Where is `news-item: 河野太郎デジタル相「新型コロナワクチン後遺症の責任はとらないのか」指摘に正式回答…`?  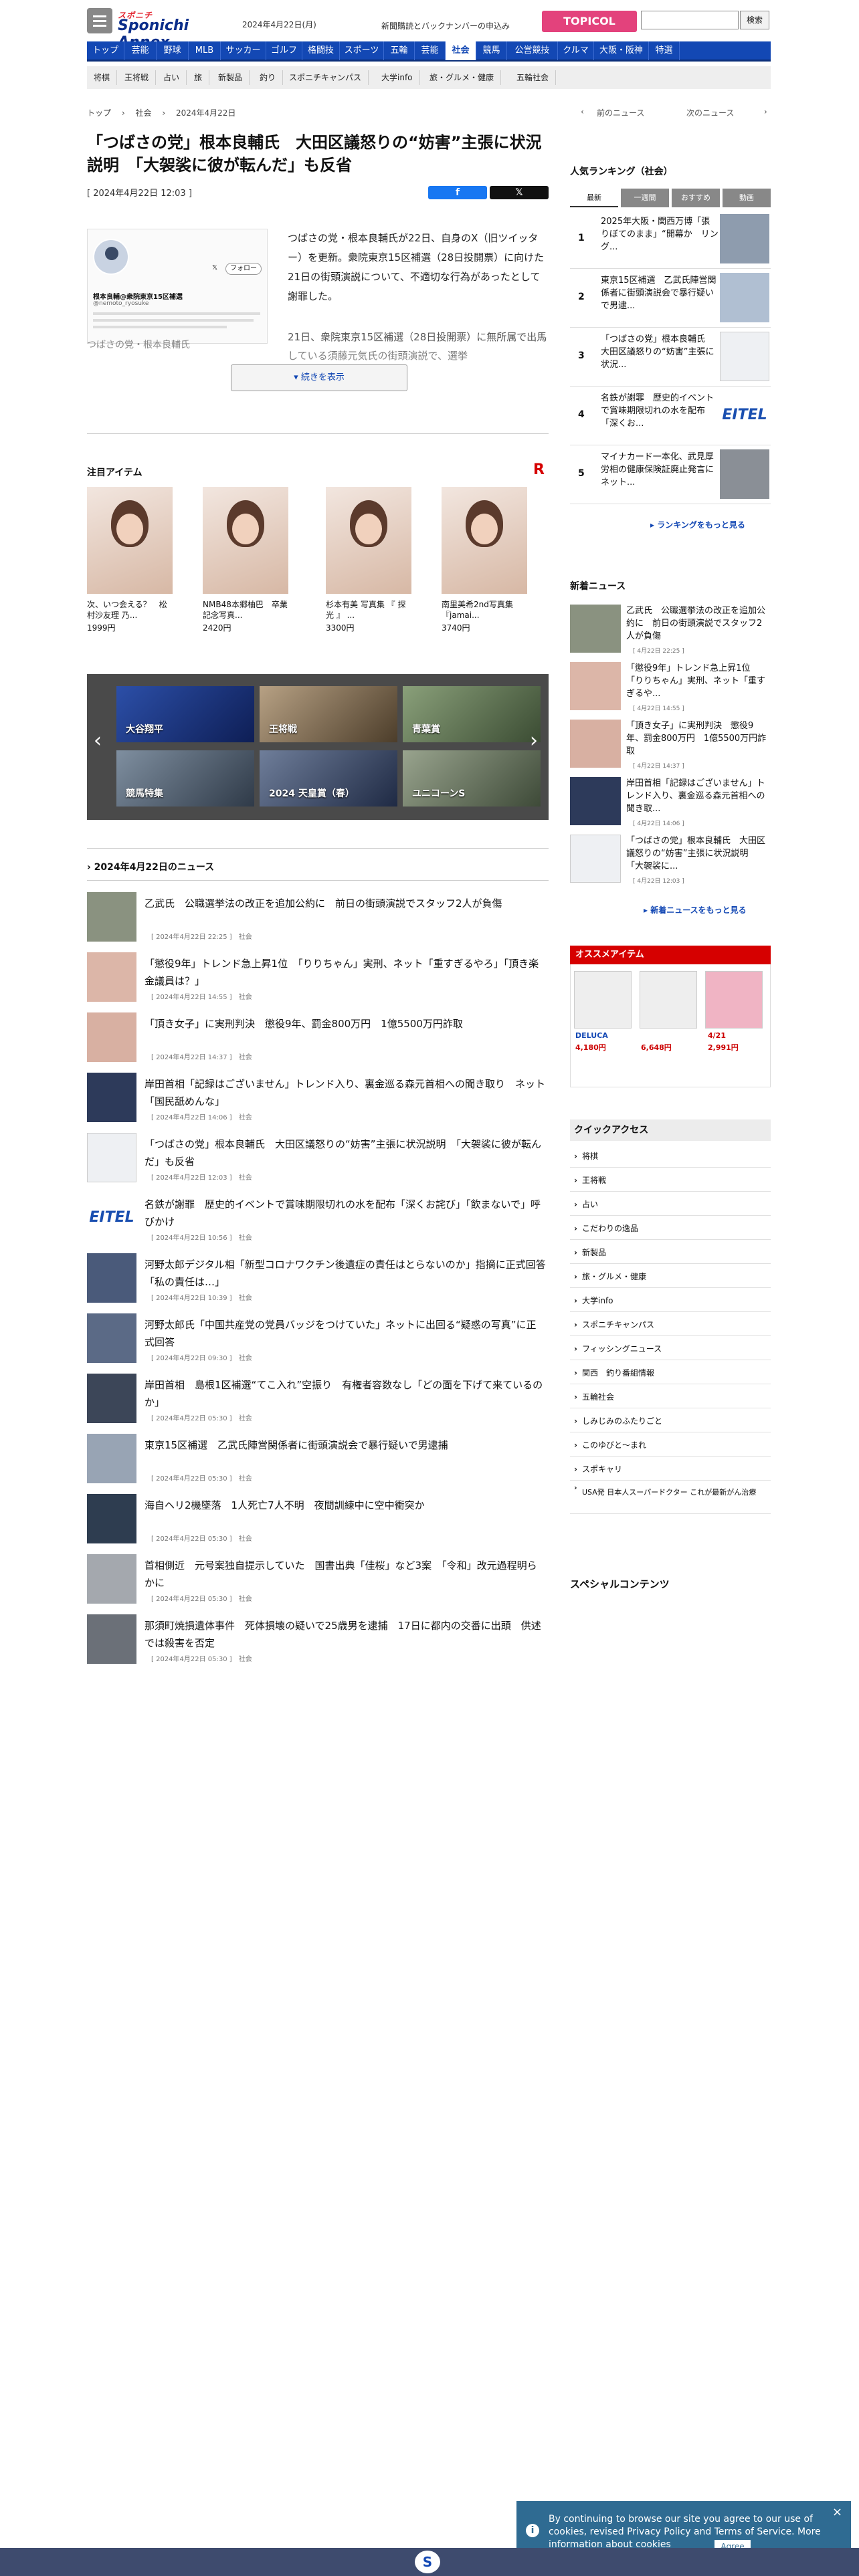
news-item: 河野太郎デジタル相「新型コロナワクチン後遺症の責任はとらないのか」指摘に正式回答… is located at coordinates (318, 1280).